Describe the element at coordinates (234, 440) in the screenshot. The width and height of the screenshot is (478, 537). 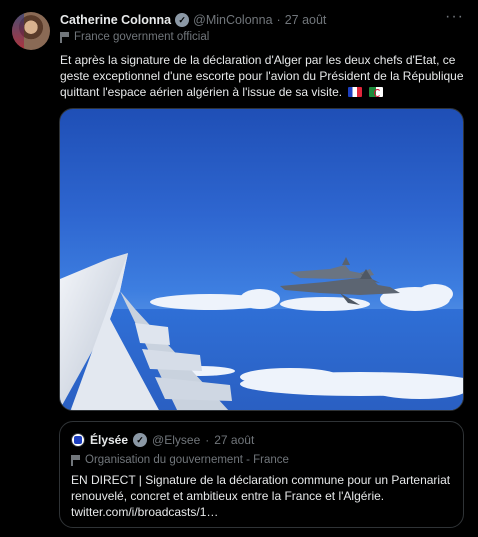
I see `quoted-date: 27 août` at that location.